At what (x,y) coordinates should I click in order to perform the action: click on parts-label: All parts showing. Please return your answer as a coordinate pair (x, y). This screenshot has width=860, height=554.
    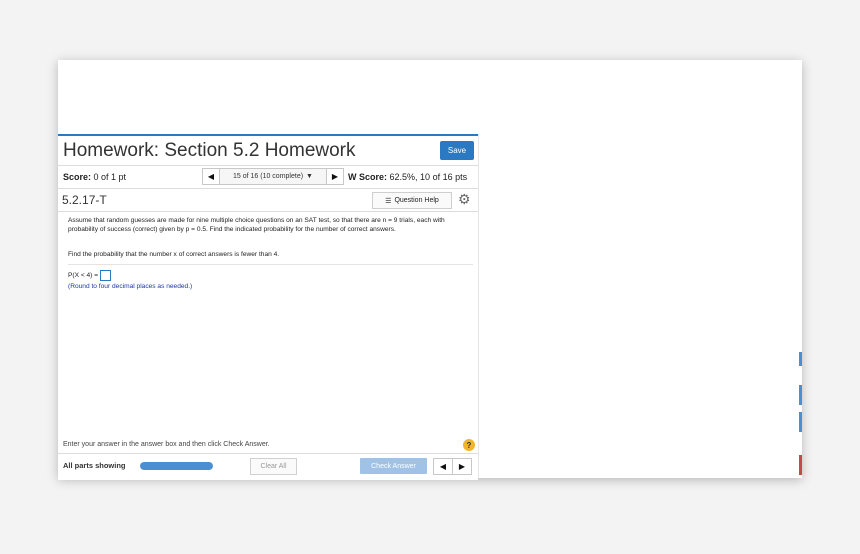
    Looking at the image, I should click on (94, 465).